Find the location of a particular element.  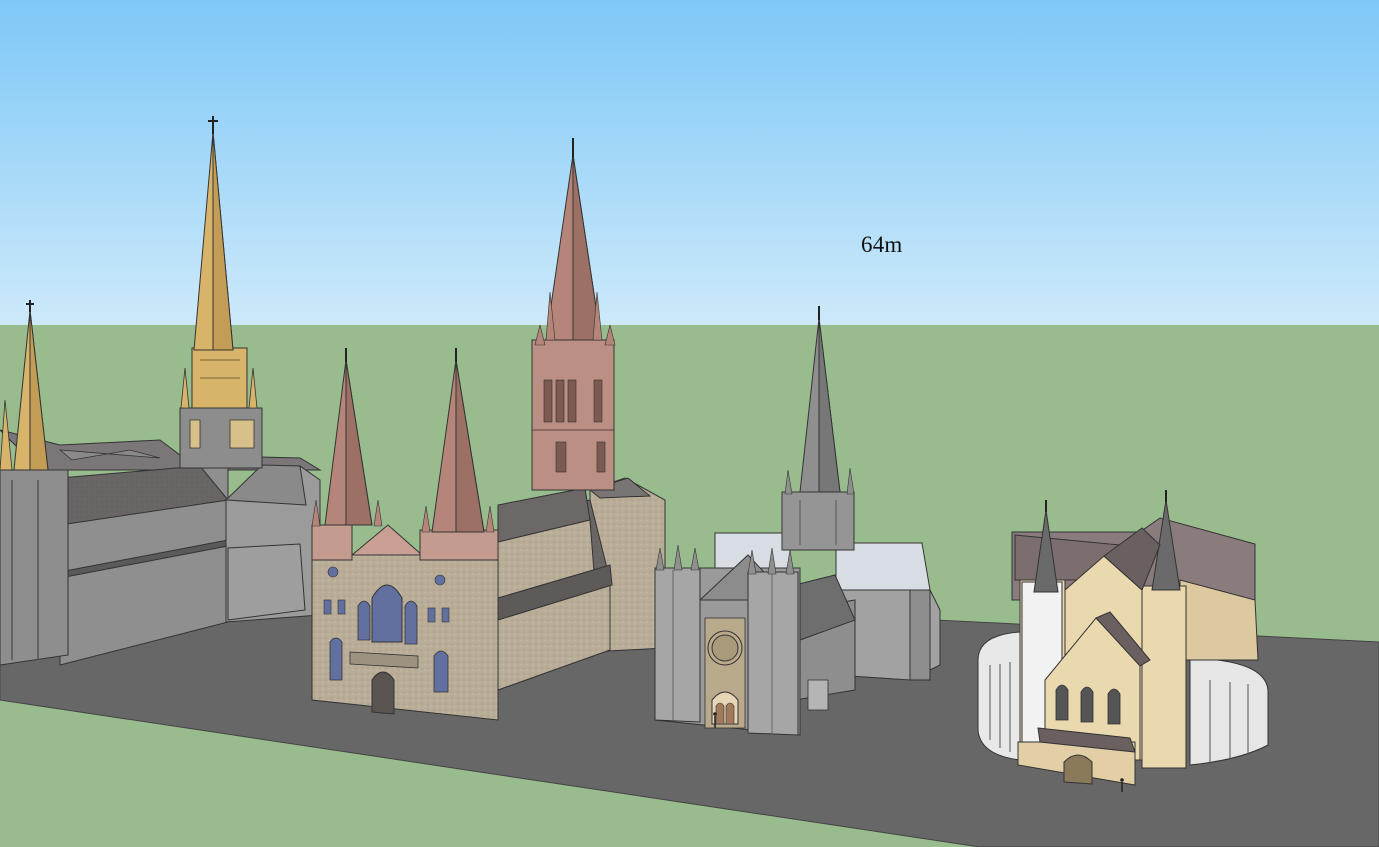

cream-cathedral is located at coordinates (1123, 641).